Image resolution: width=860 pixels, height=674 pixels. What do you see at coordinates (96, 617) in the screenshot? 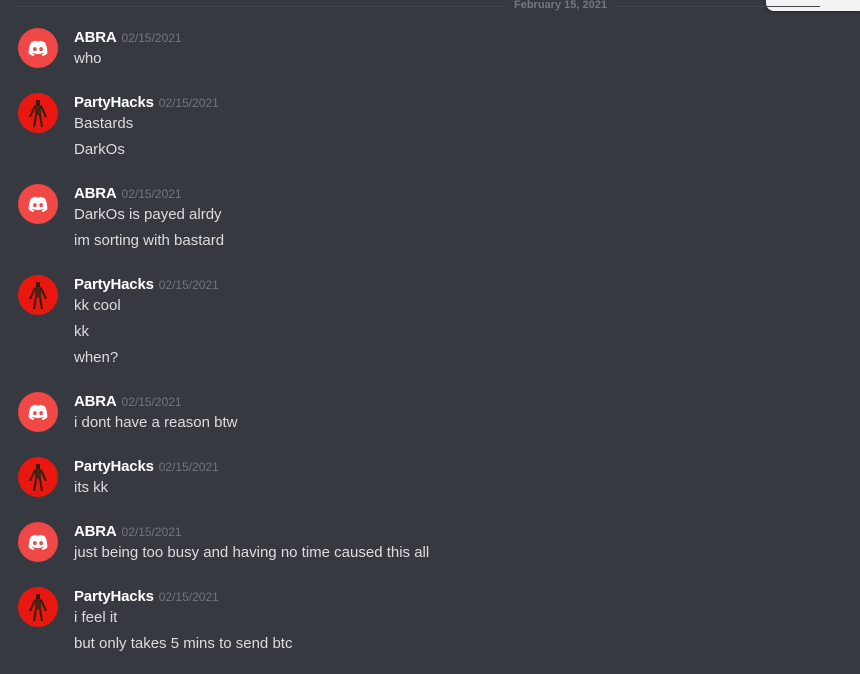
I see `message-text: i feel it` at bounding box center [96, 617].